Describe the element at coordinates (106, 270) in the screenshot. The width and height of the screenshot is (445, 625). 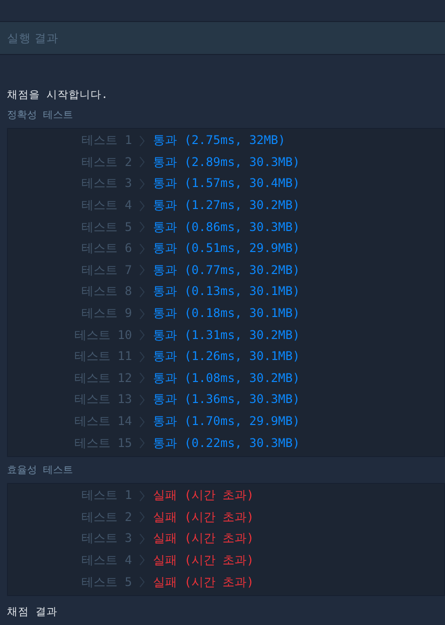
I see `test-label: 테스트 7` at that location.